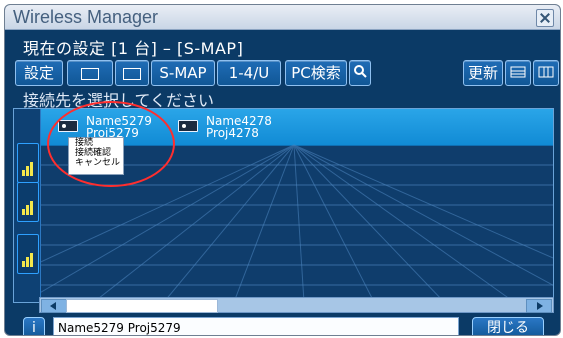  I want to click on status-text: 現在の設定 [1 台] – [S-MAP], so click(133, 48).